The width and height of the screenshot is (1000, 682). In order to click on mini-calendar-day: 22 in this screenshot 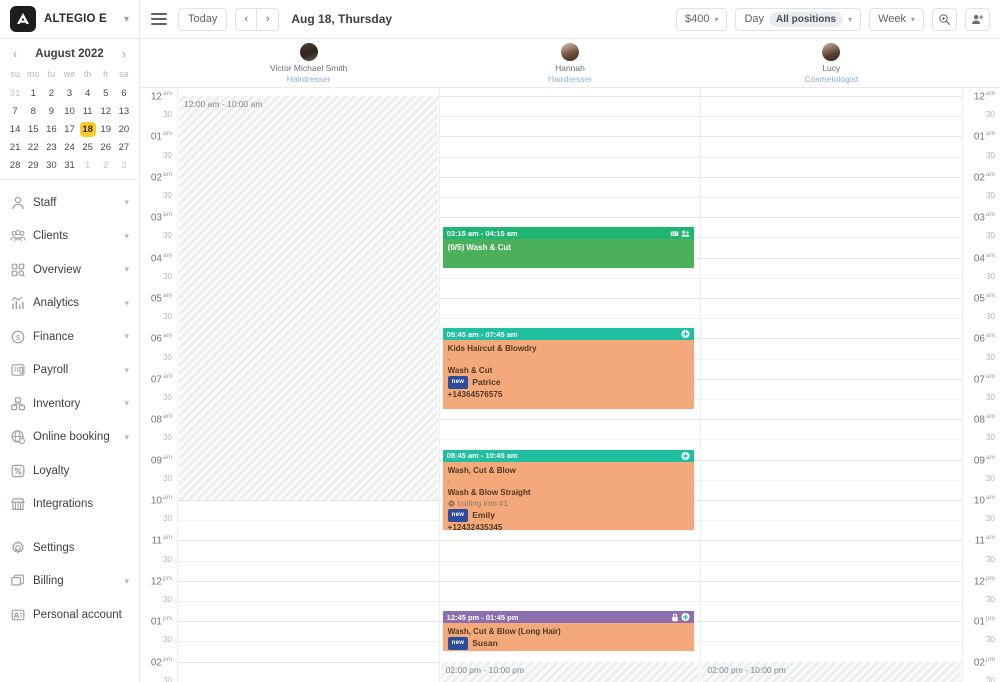, I will do `click(33, 147)`.